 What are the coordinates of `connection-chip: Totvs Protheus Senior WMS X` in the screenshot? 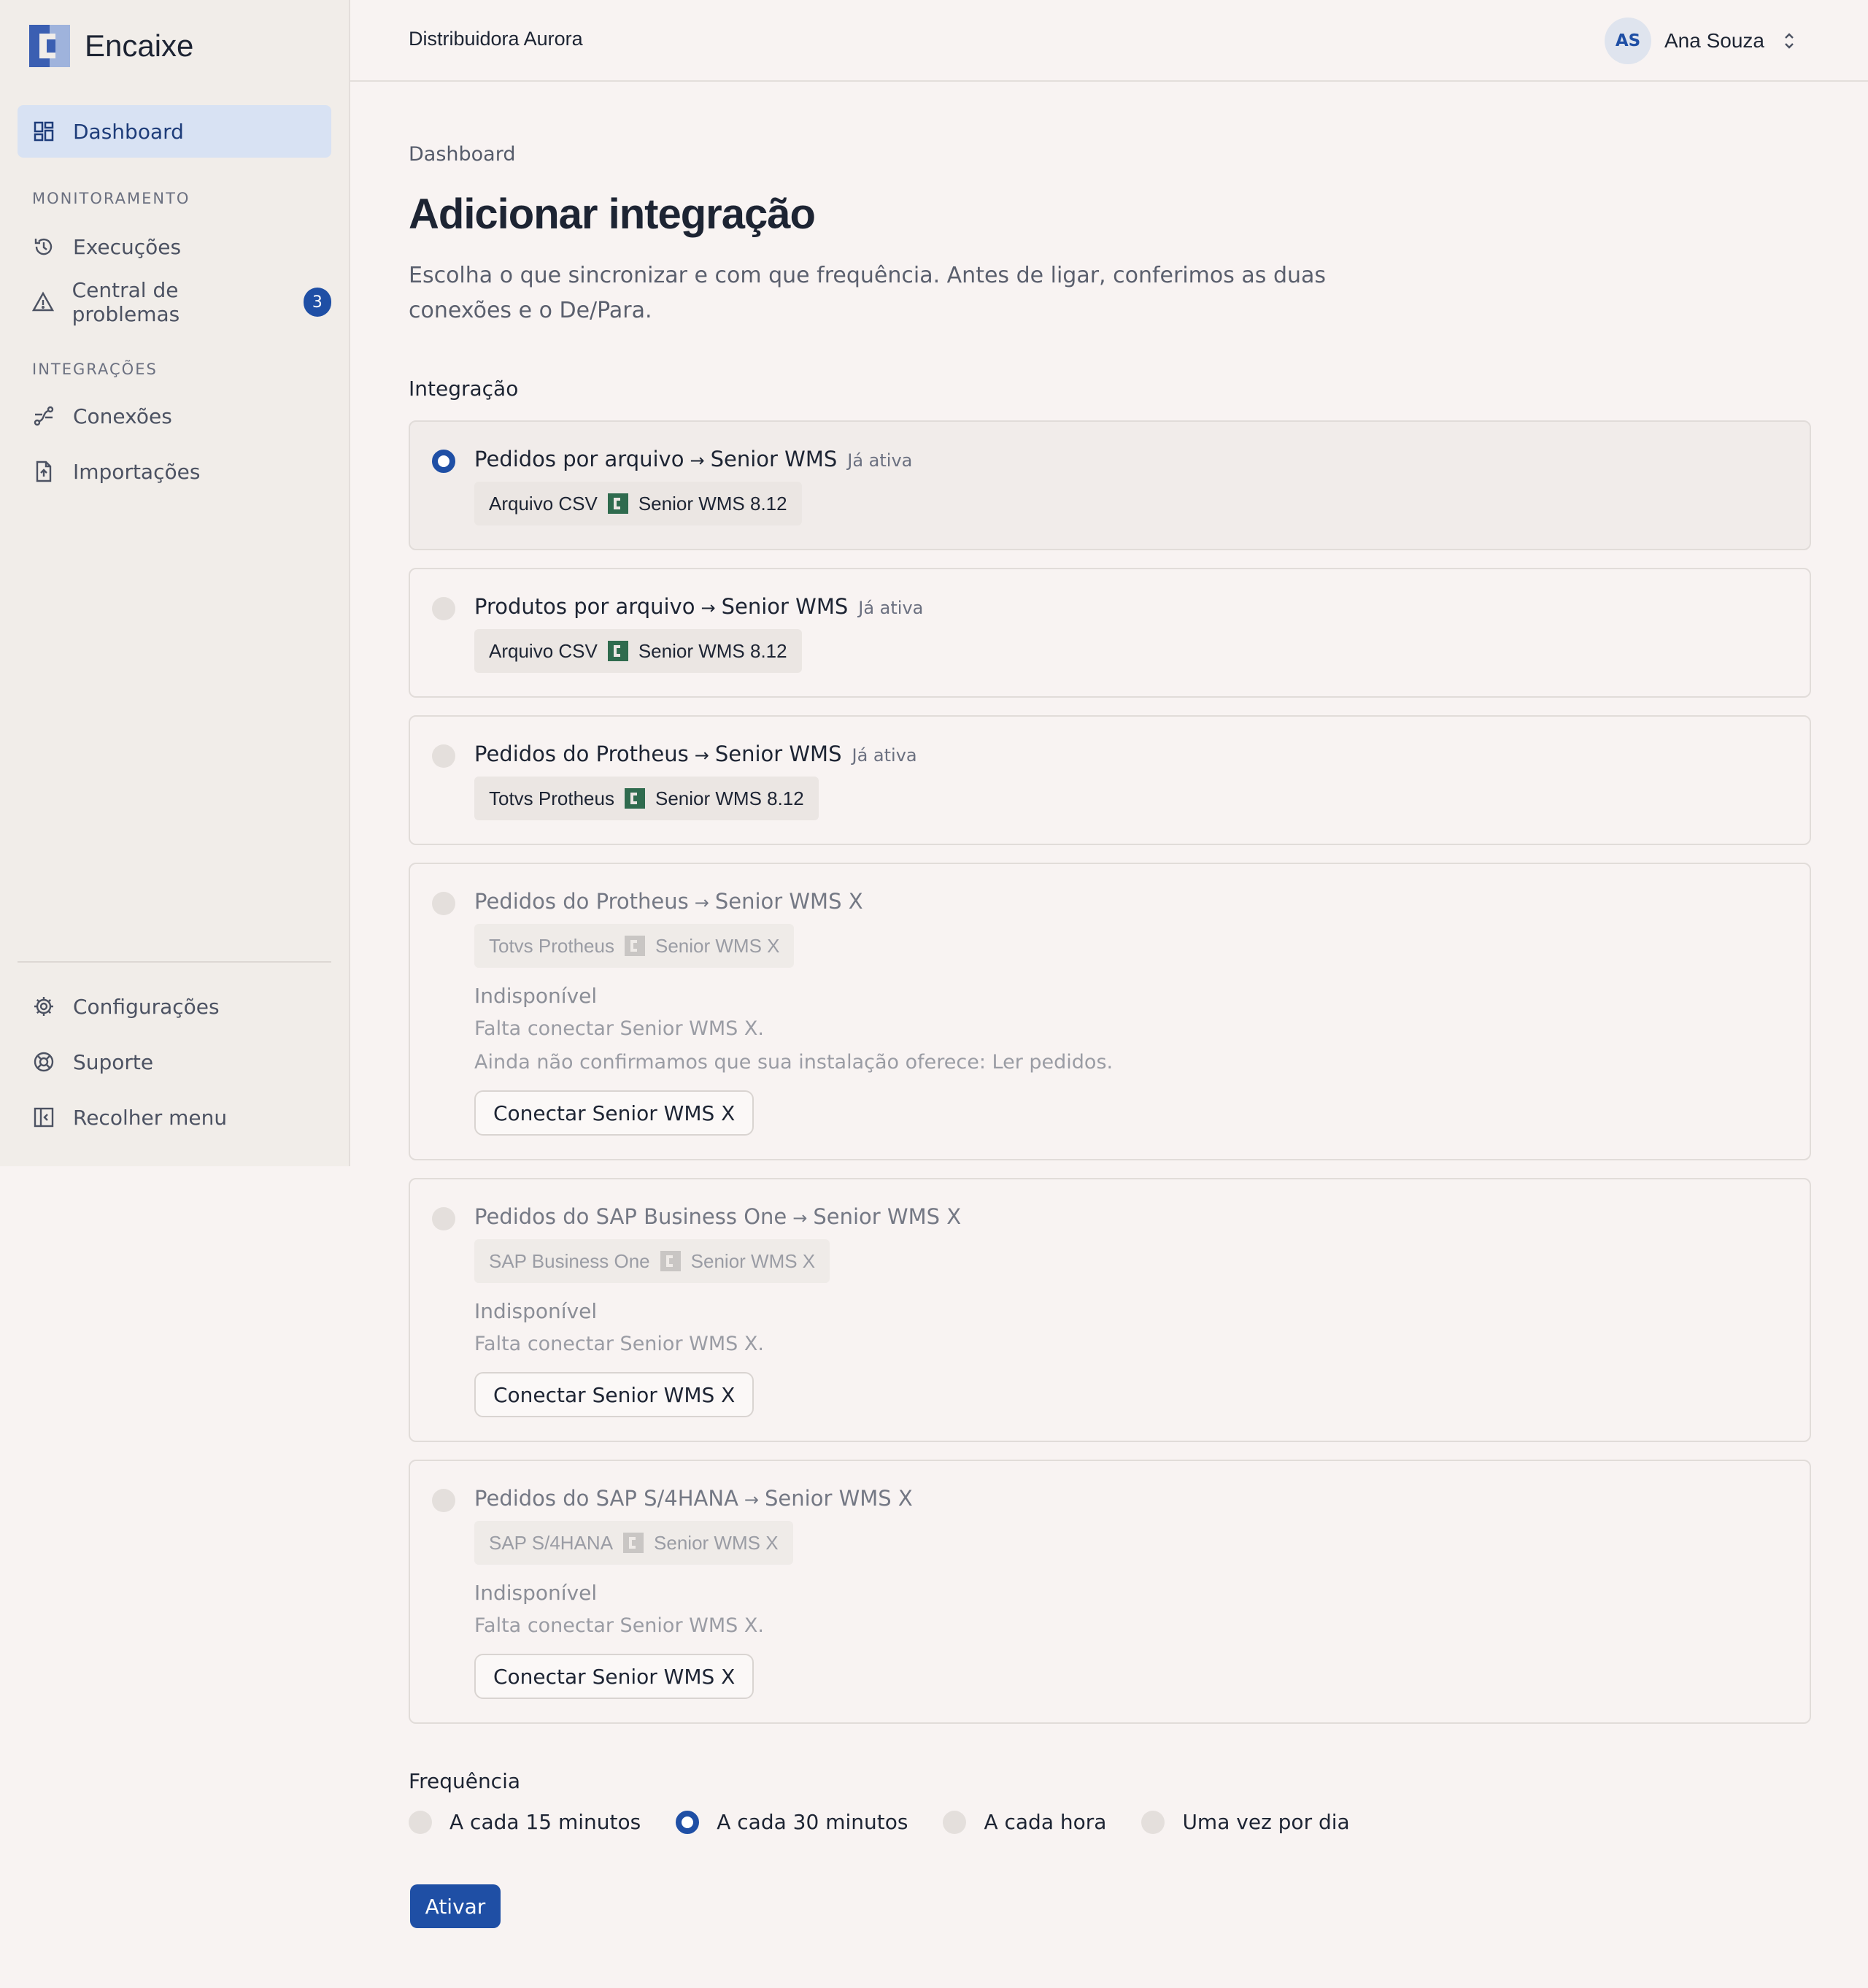 It's located at (634, 946).